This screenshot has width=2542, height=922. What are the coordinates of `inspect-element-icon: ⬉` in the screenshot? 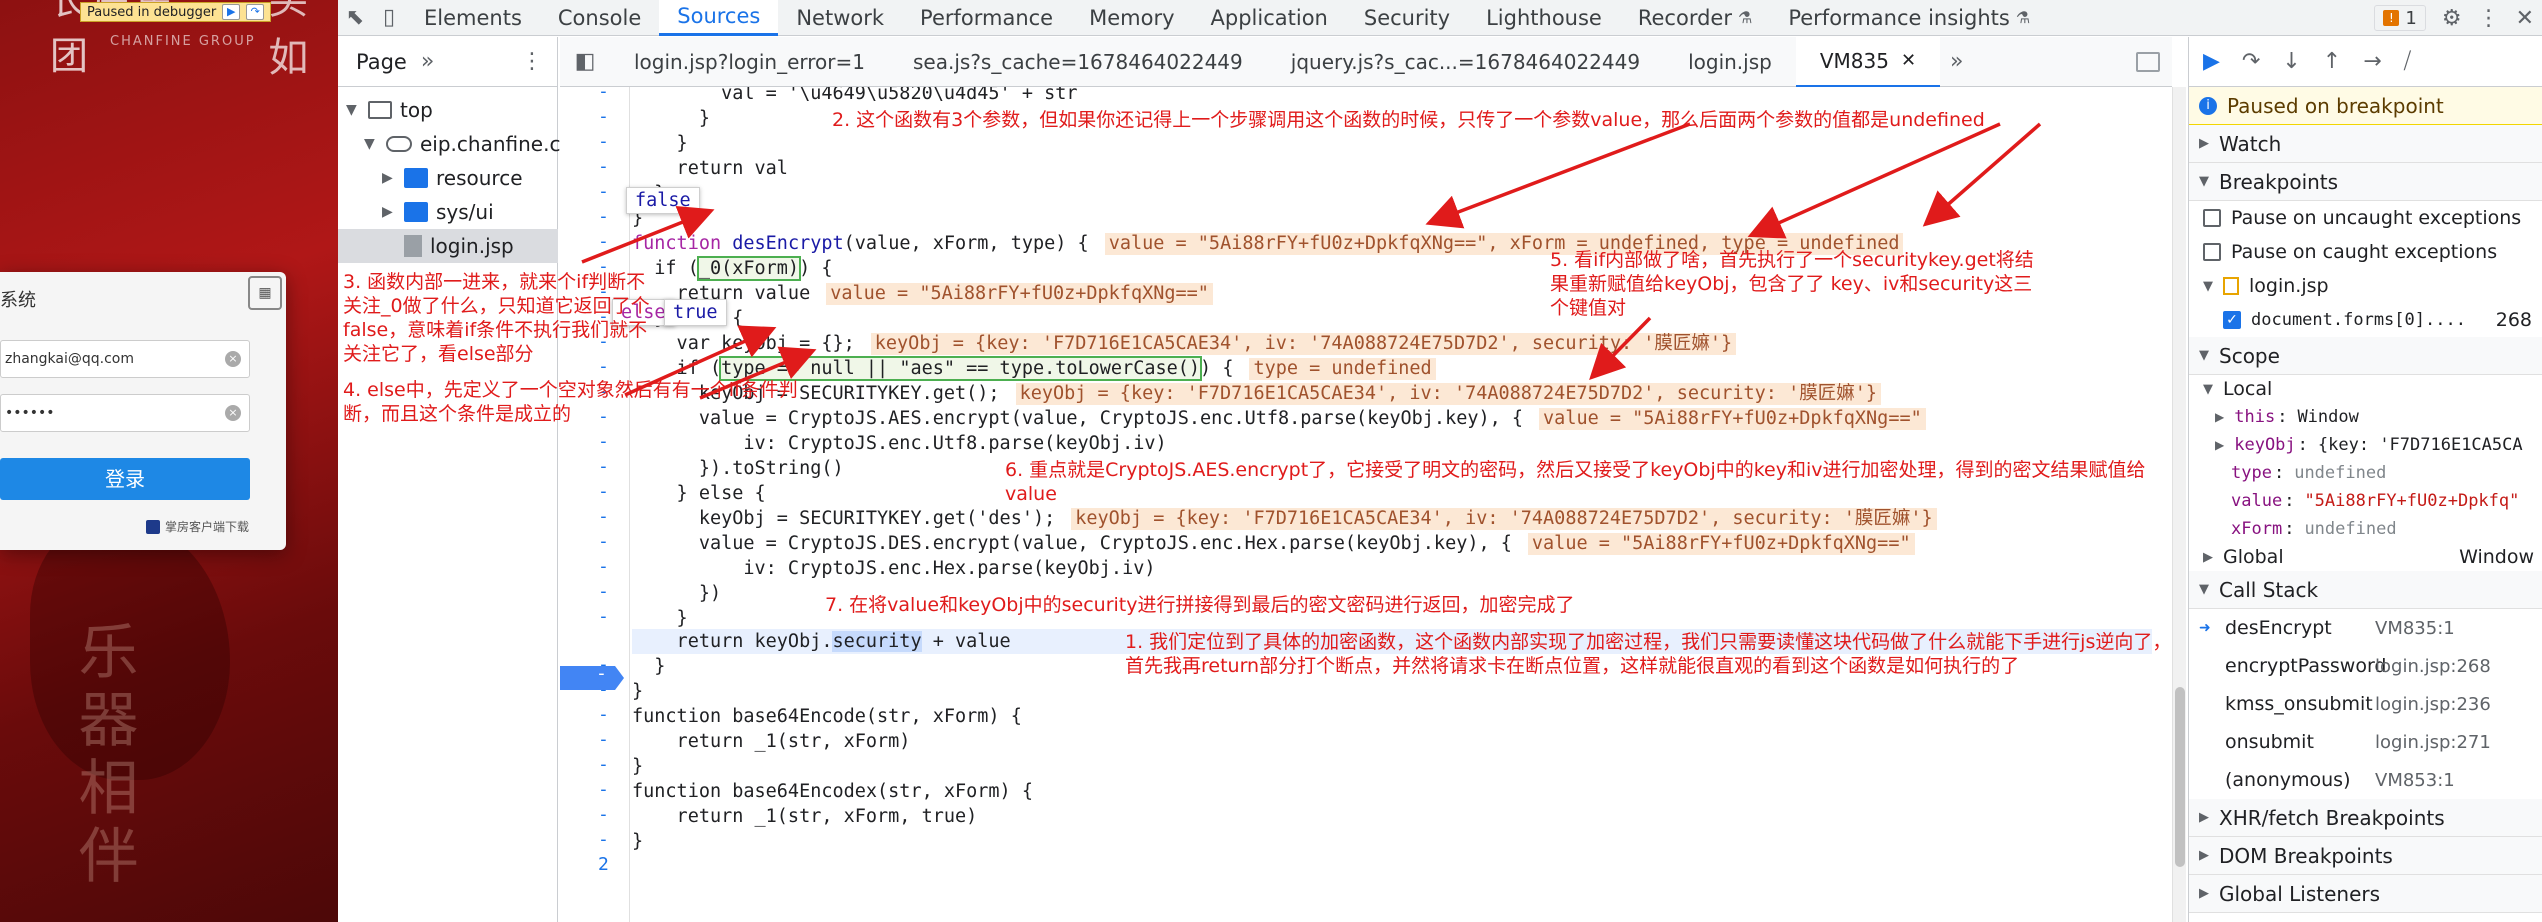 It's located at (355, 18).